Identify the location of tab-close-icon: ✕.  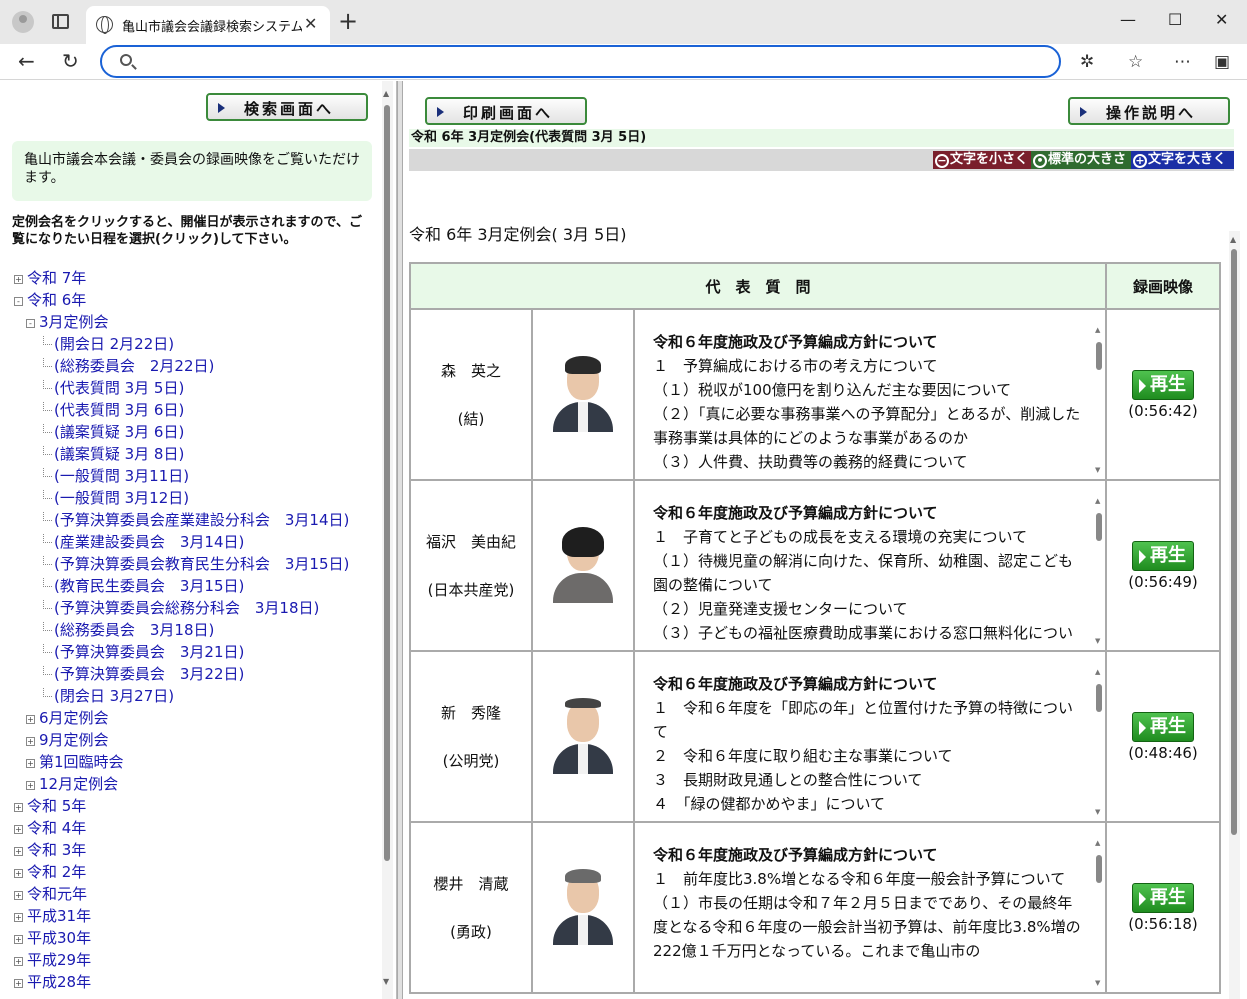
(310, 23).